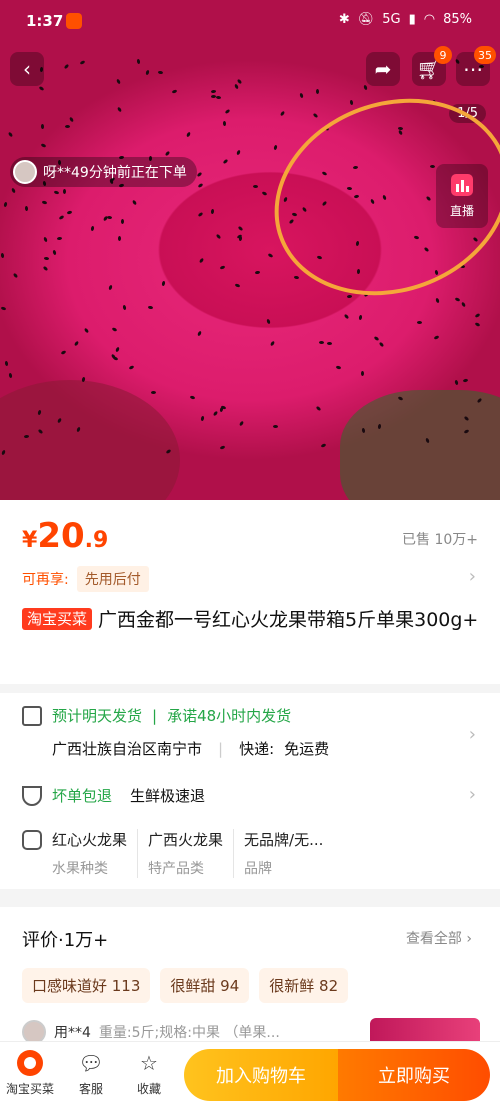 Image resolution: width=500 pixels, height=1111 pixels. What do you see at coordinates (405, 19) in the screenshot?
I see `status-indicators: ✱ 🔕︎ 5G ▮ ◠ 85%` at bounding box center [405, 19].